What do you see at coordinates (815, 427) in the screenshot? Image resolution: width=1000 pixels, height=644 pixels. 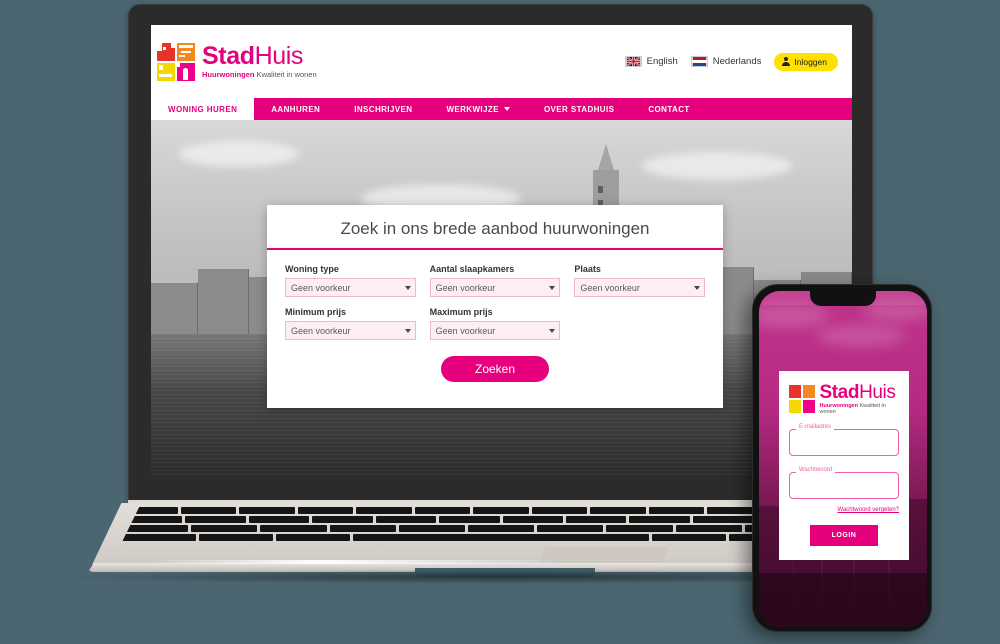 I see `email-field-label: E-mailadres` at bounding box center [815, 427].